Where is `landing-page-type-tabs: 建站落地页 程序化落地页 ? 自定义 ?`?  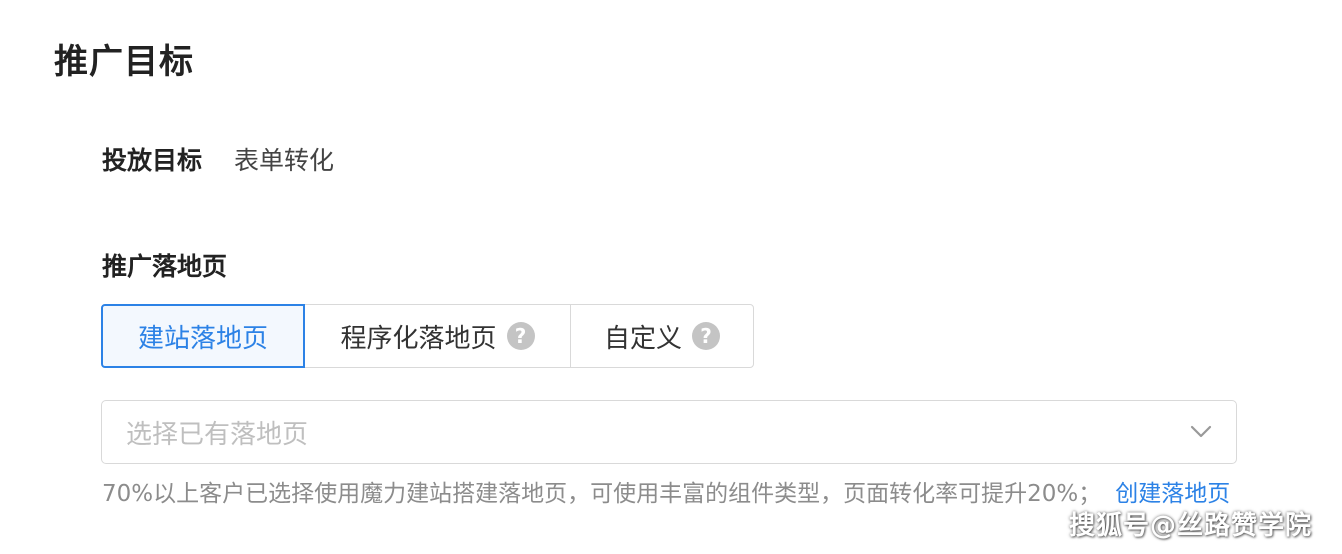
landing-page-type-tabs: 建站落地页 程序化落地页 ? 自定义 ? is located at coordinates (427, 336).